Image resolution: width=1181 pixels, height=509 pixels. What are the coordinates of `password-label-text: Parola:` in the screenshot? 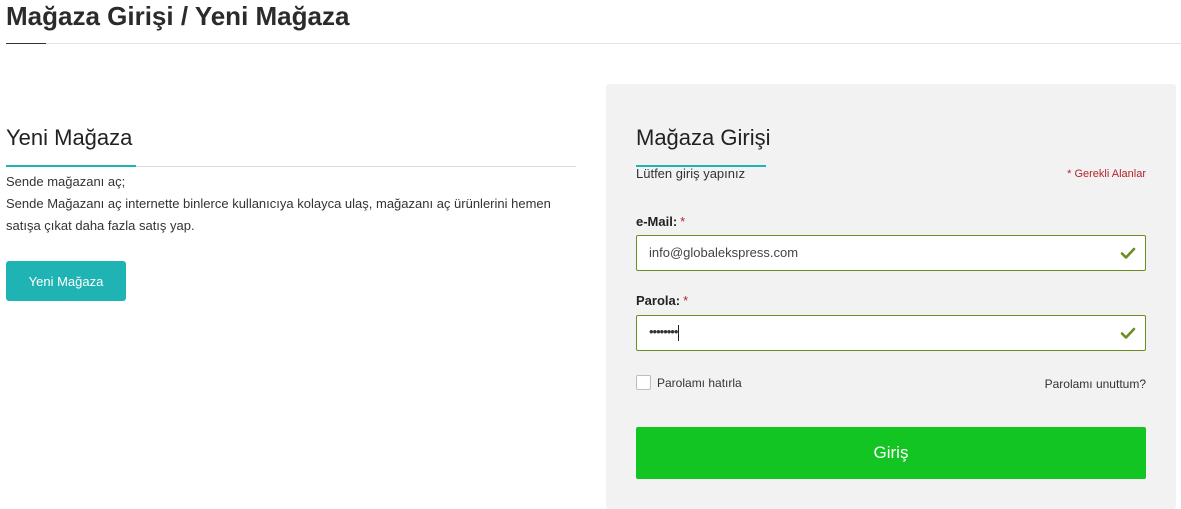 It's located at (658, 300).